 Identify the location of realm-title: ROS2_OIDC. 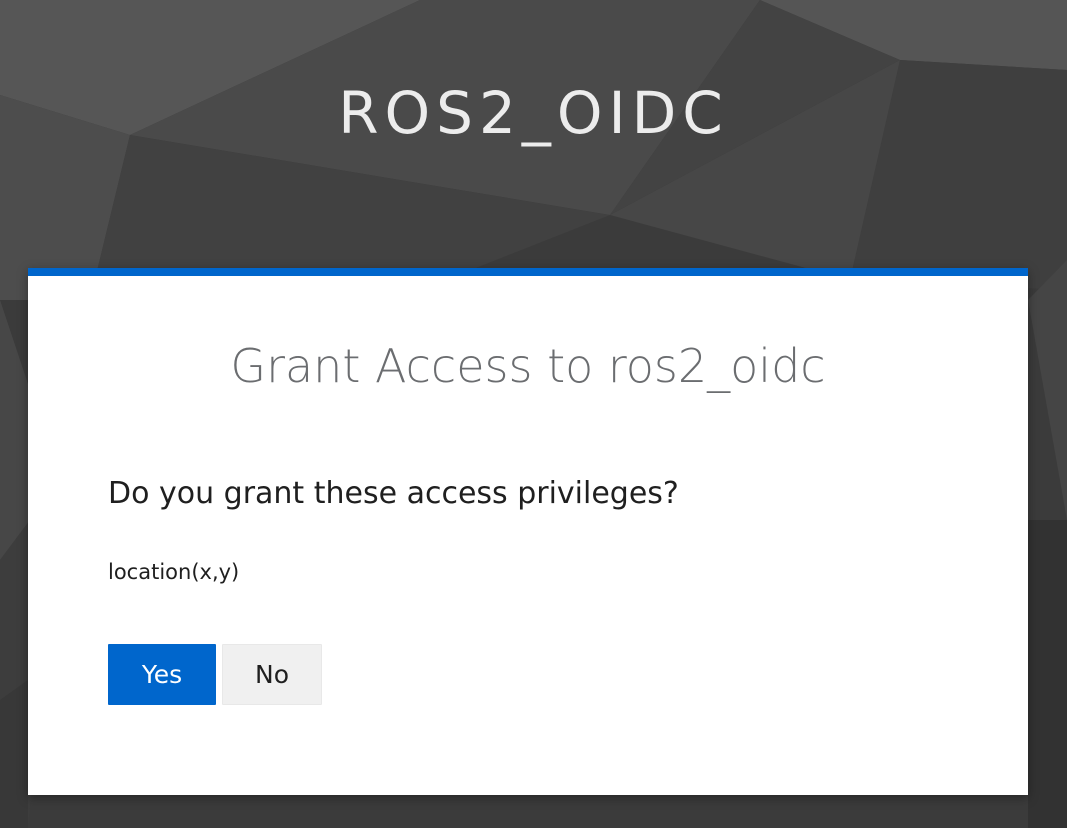
(533, 113).